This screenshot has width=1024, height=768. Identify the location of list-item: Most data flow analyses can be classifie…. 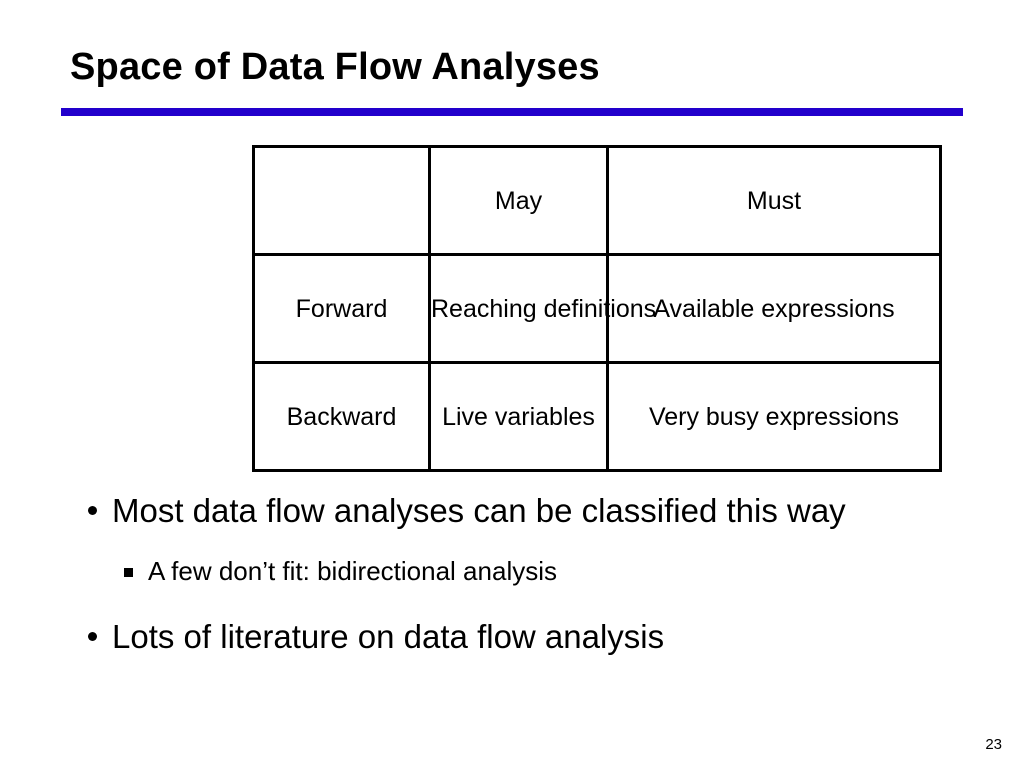
(536, 511).